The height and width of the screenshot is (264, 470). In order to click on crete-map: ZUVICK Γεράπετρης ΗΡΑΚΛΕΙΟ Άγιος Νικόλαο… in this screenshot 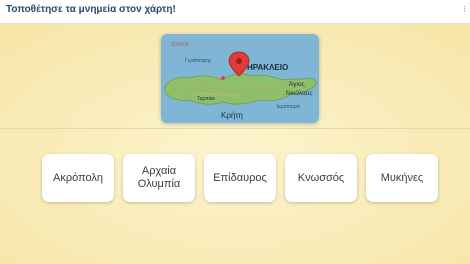, I will do `click(240, 78)`.